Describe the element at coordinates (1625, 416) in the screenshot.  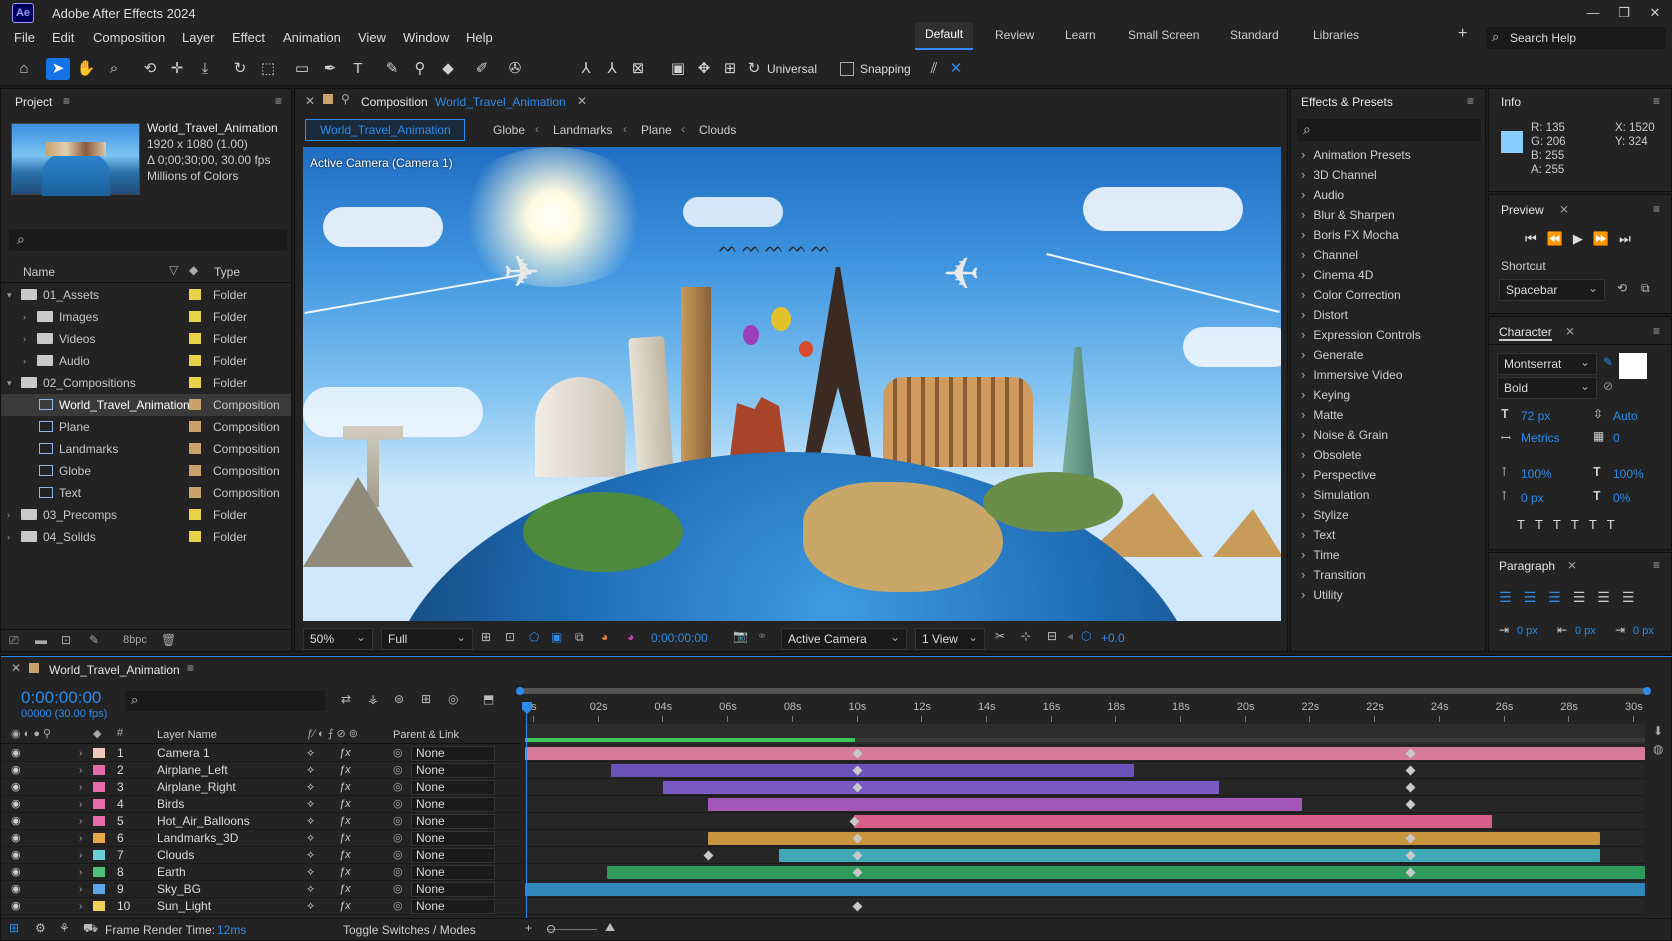
I see `leading-value: Auto` at that location.